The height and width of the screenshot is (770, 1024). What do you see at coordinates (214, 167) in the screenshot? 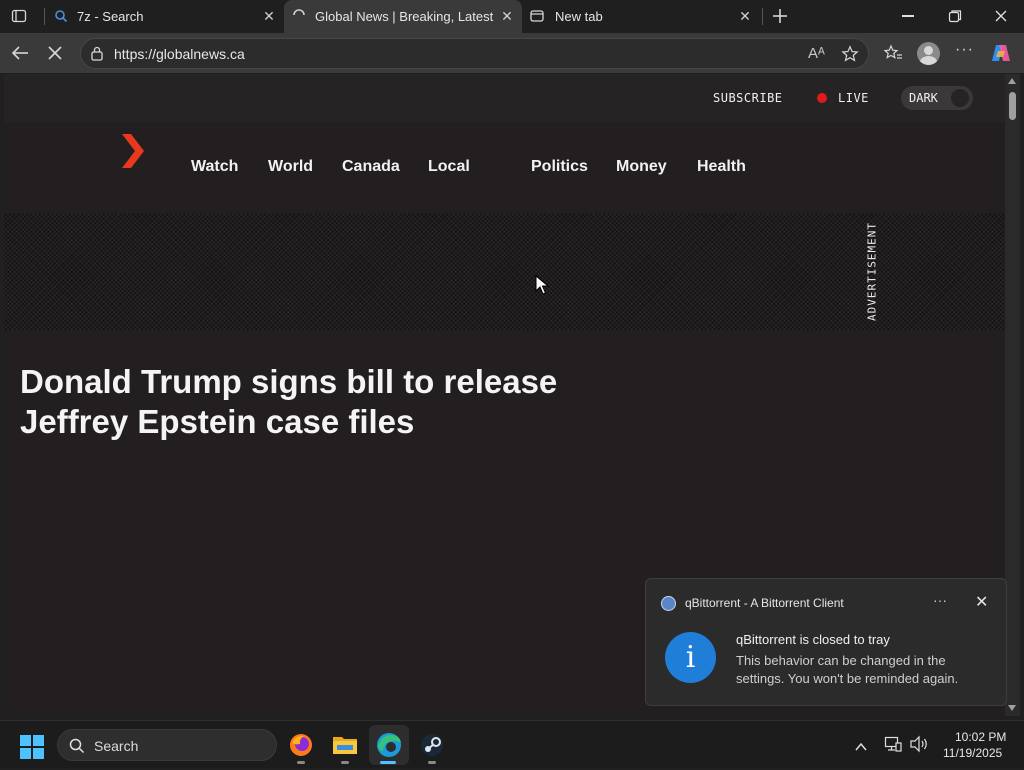
I see `nav-watch: Watch` at bounding box center [214, 167].